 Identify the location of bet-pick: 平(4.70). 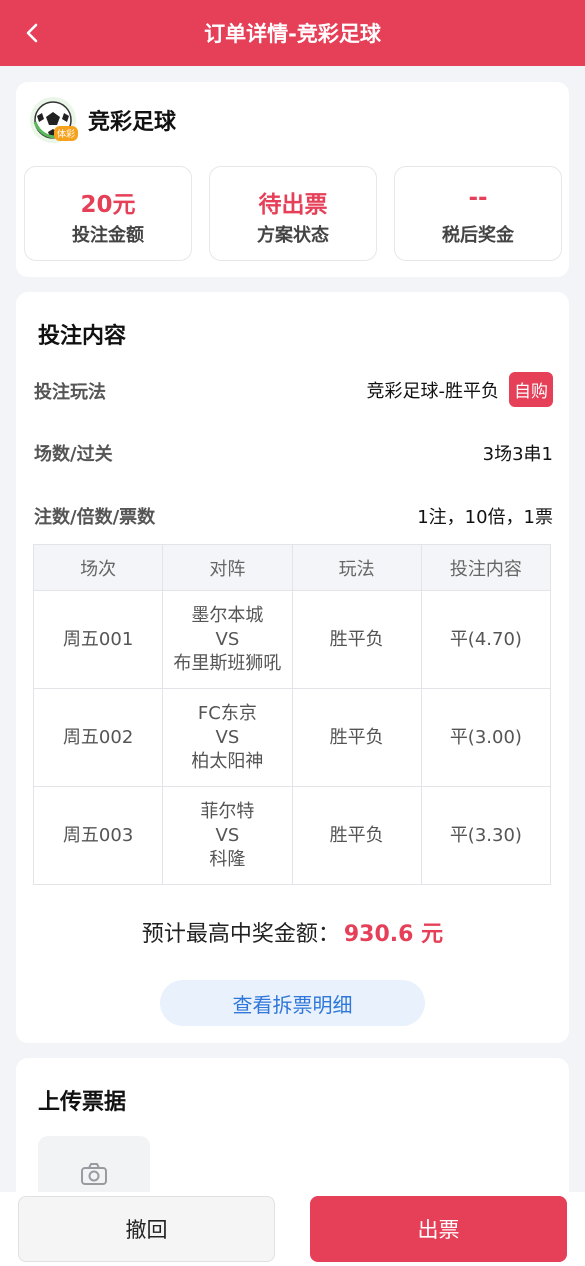
(486, 639).